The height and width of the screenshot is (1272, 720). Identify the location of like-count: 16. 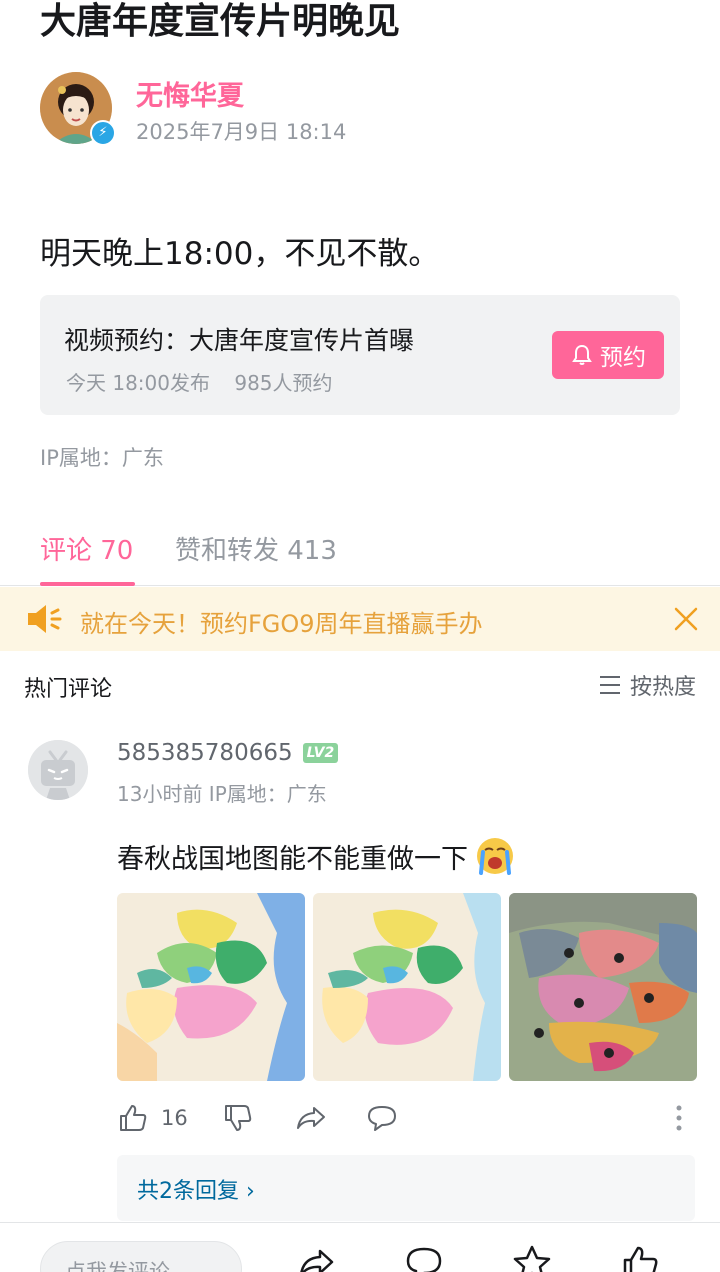
(174, 1118).